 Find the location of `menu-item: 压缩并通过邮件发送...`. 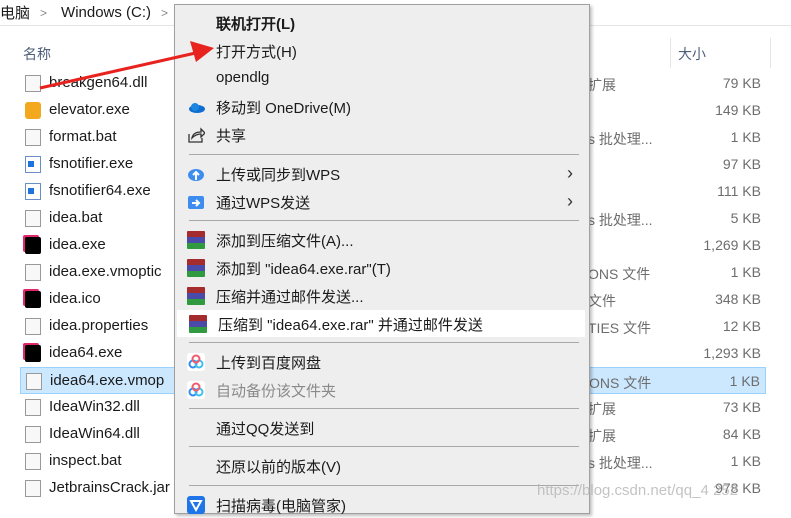

menu-item: 压缩并通过邮件发送... is located at coordinates (381, 295).